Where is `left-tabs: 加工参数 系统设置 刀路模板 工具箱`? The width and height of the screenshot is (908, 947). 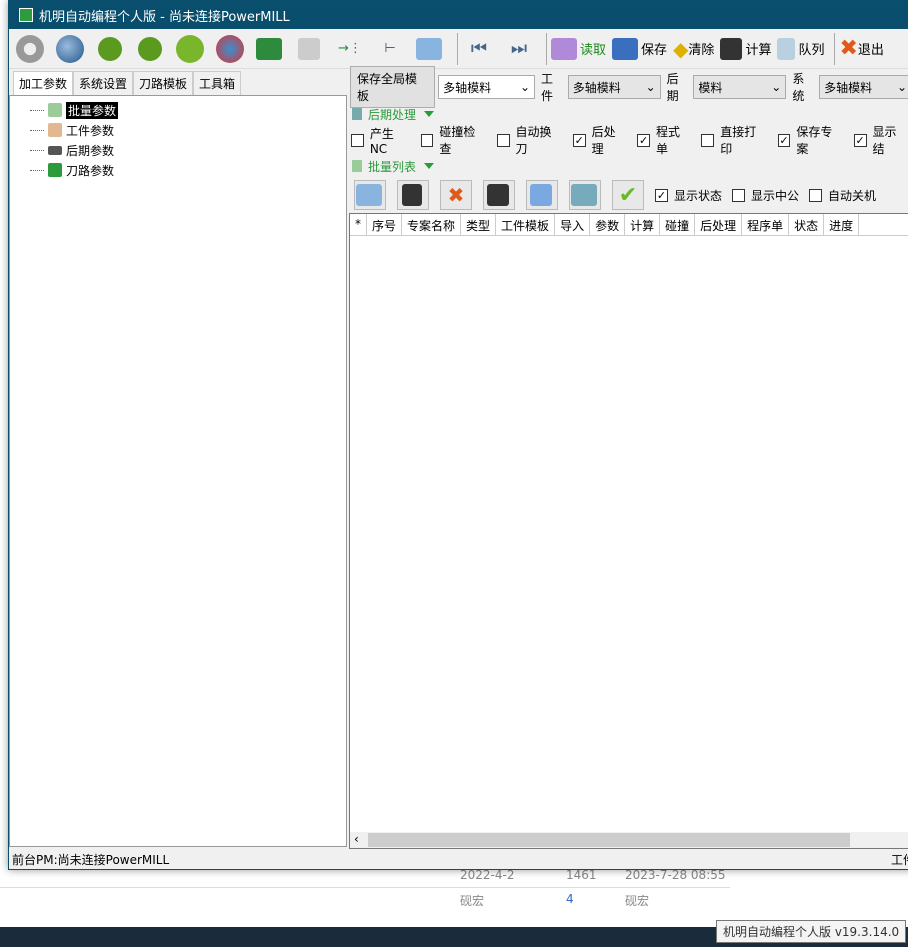 left-tabs: 加工参数 系统设置 刀路模板 工具箱 is located at coordinates (178, 83).